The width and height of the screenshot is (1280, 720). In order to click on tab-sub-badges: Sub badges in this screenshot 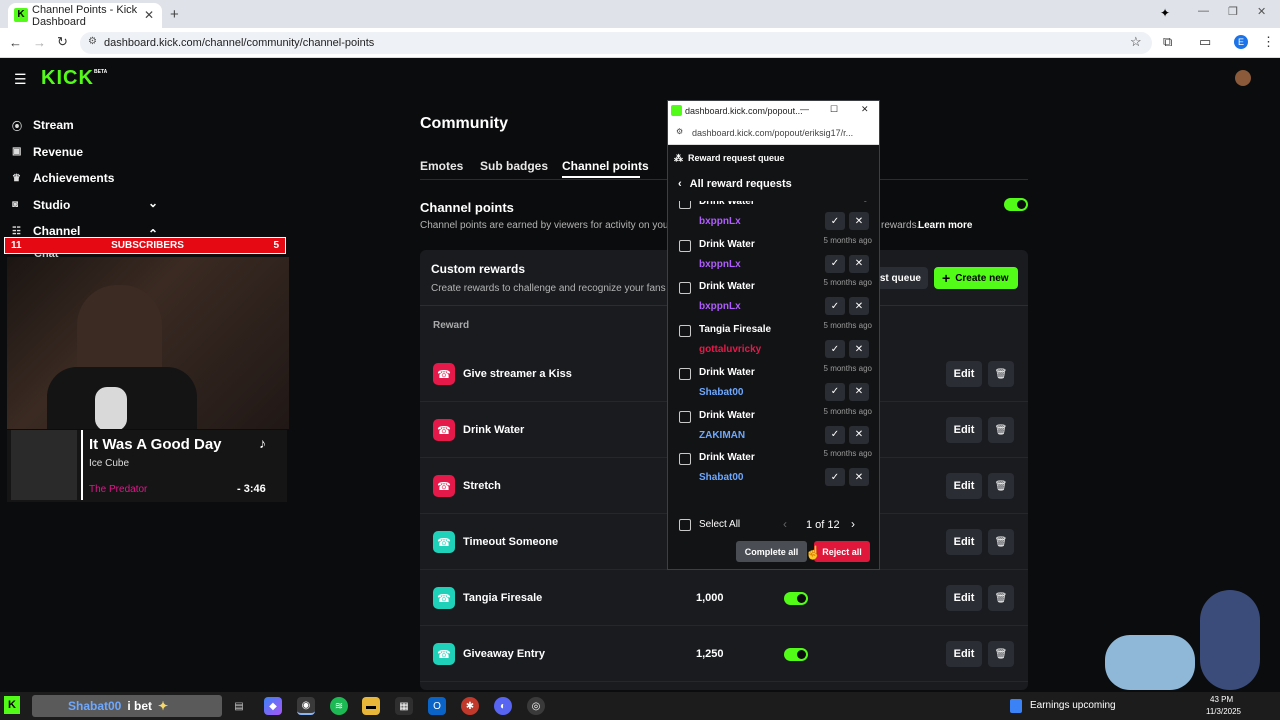, I will do `click(514, 166)`.